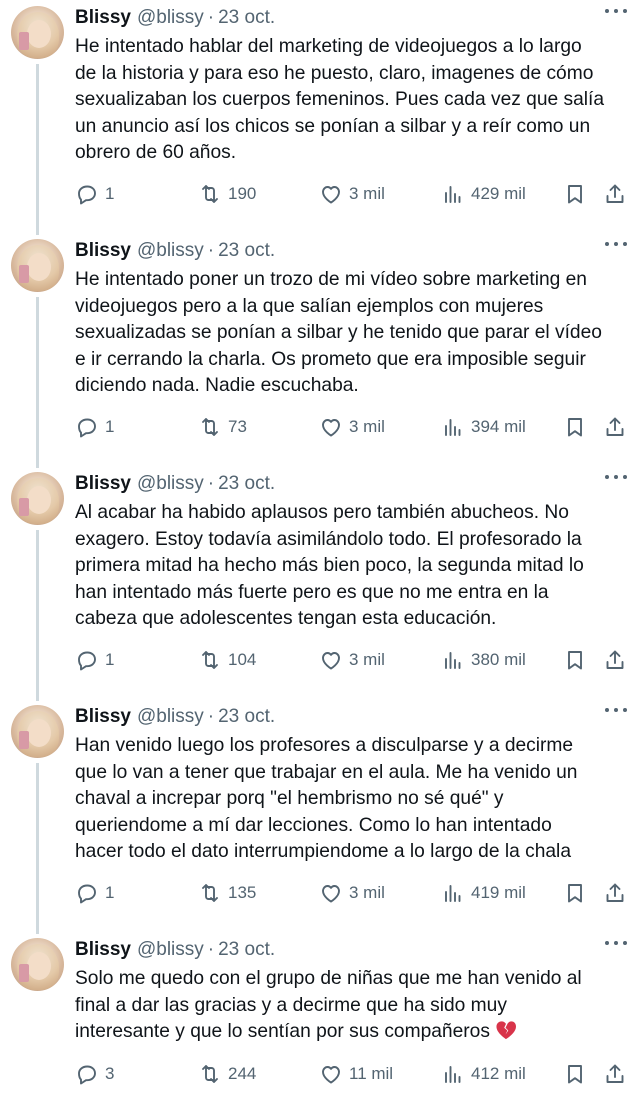 The image size is (636, 1101). I want to click on views-button: 380 mil, so click(483, 660).